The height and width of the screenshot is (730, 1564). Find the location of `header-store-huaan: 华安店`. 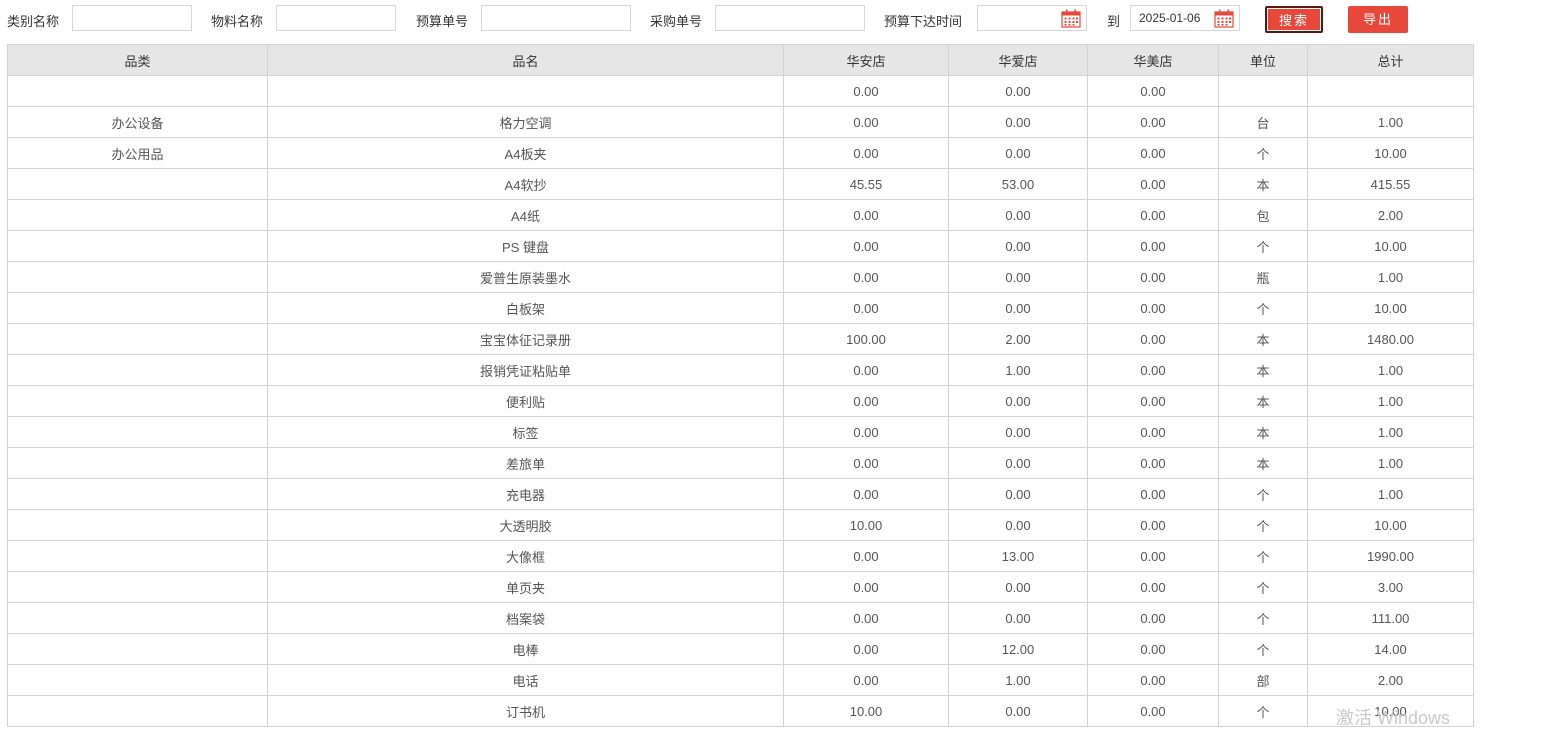

header-store-huaan: 华安店 is located at coordinates (866, 60).